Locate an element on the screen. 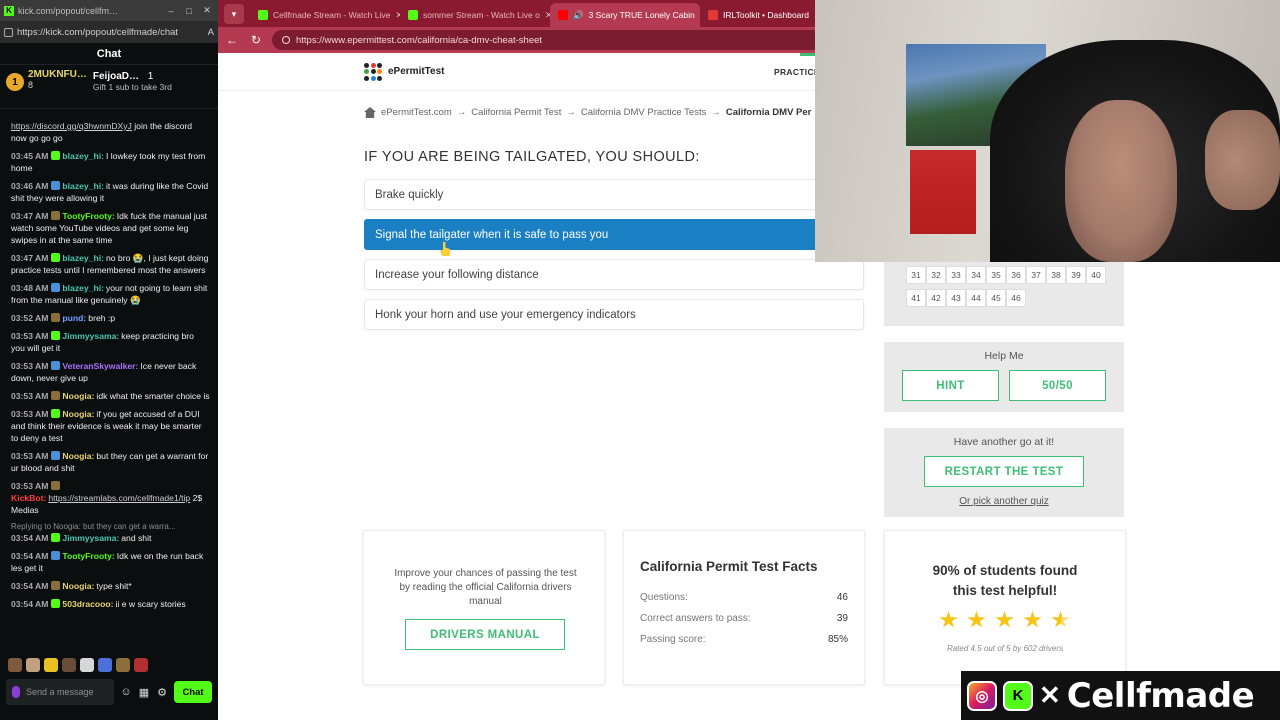 The width and height of the screenshot is (1280, 720). message-timestamp: 03:47 AM is located at coordinates (30, 216).